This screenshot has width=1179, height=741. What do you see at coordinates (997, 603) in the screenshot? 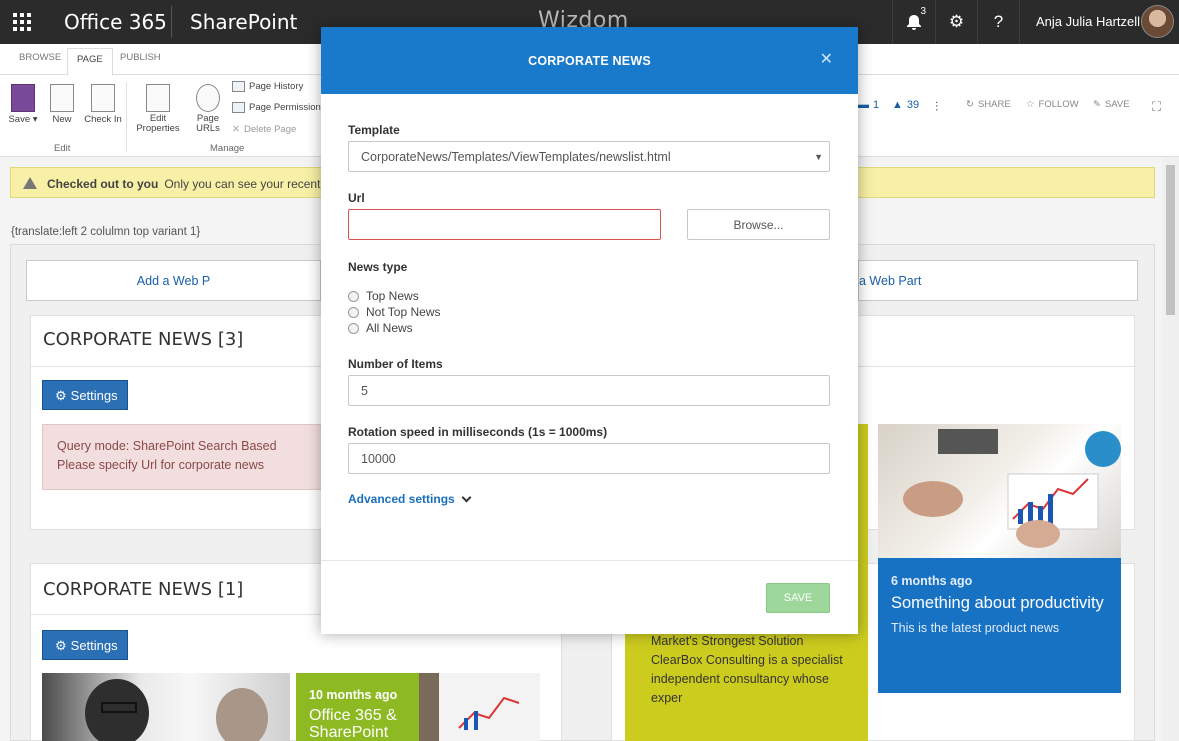
I see `news-headline: Something about productivity` at bounding box center [997, 603].